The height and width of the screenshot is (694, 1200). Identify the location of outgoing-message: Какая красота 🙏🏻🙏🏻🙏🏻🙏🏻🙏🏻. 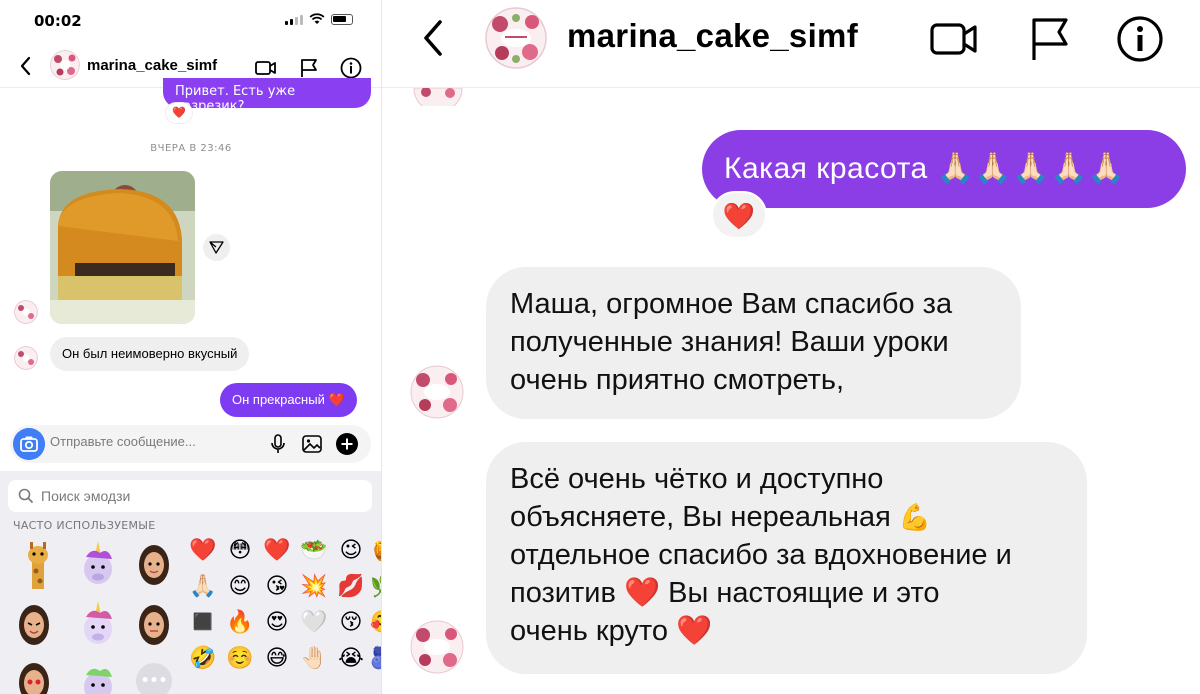
(944, 169).